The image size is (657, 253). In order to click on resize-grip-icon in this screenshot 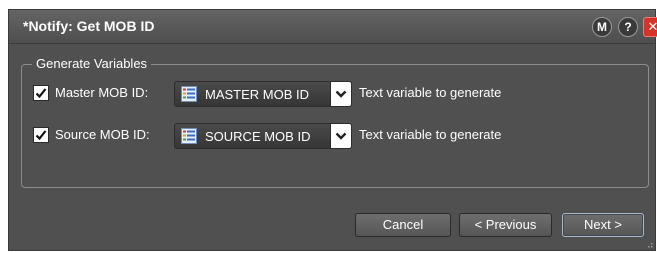, I will do `click(649, 244)`.